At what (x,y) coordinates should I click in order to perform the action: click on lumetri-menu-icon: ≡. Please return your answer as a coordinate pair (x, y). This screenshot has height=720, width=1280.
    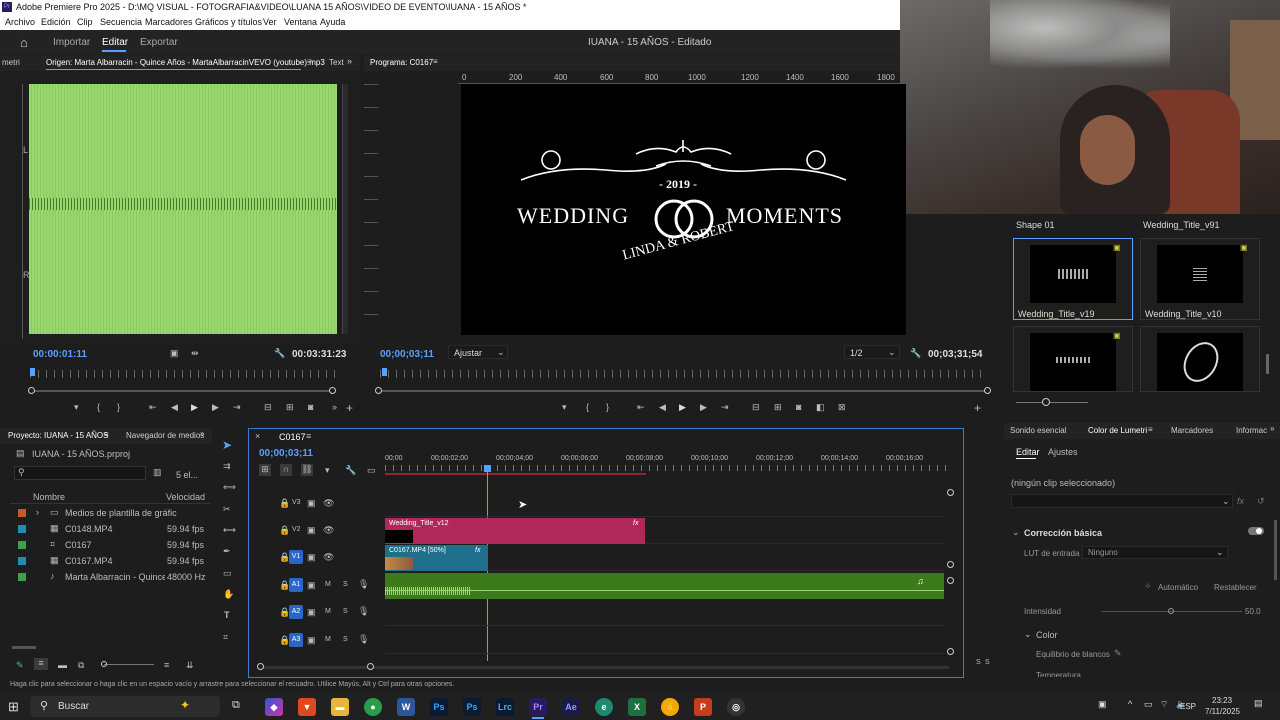
    Looking at the image, I should click on (1150, 429).